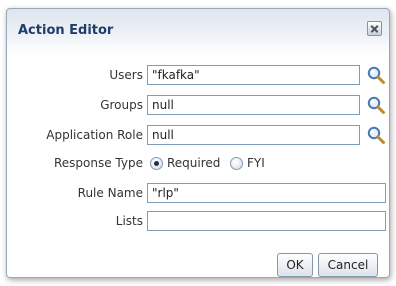 The height and width of the screenshot is (286, 396). I want to click on fyi-radio, so click(236, 163).